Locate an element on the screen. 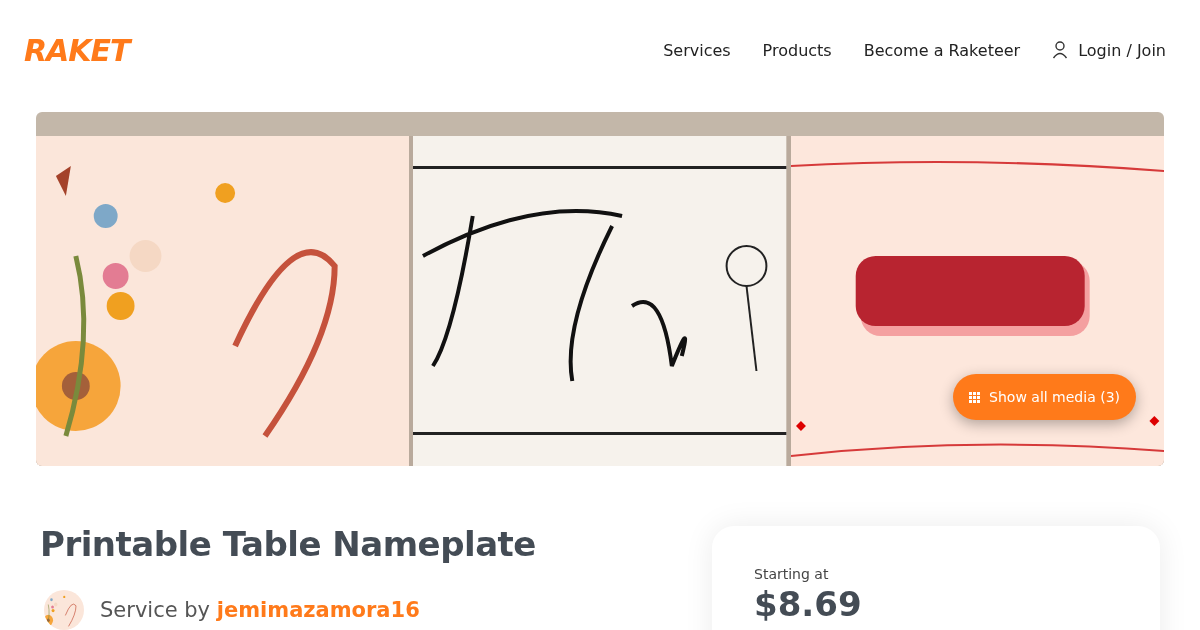  grid-icon is located at coordinates (975, 397).